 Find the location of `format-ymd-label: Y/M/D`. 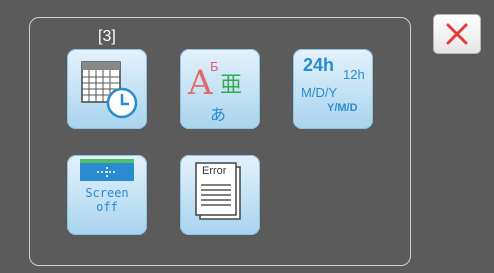

format-ymd-label: Y/M/D is located at coordinates (342, 108).